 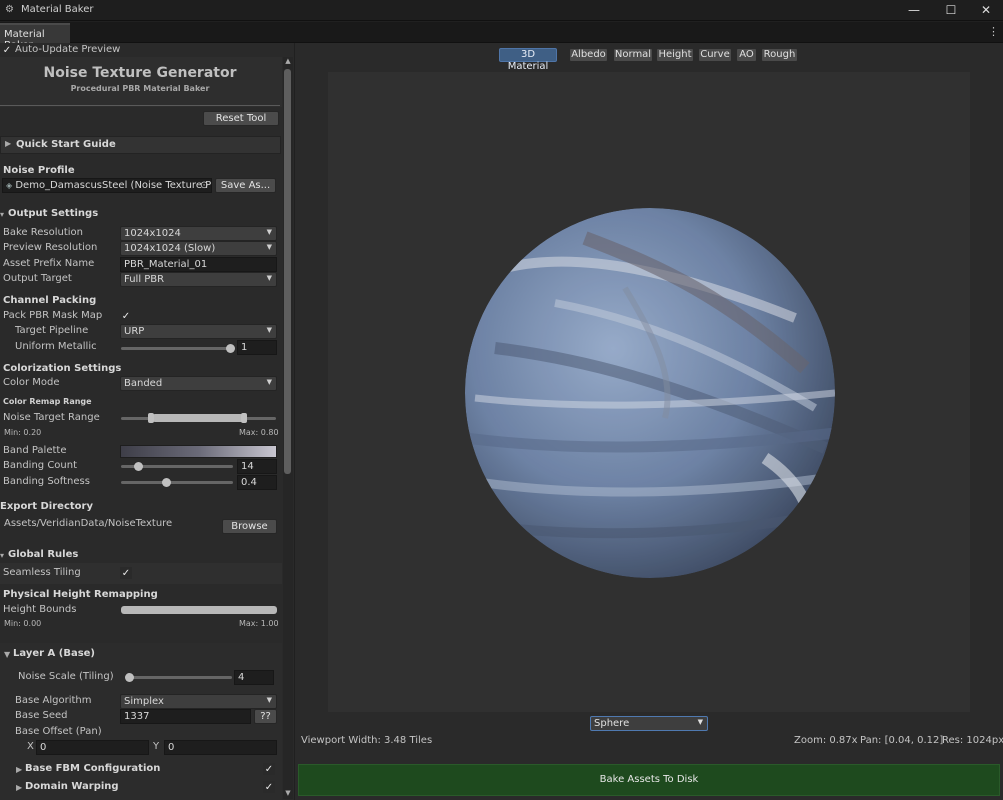 What do you see at coordinates (143, 383) in the screenshot?
I see `color-mode-value: Banded` at bounding box center [143, 383].